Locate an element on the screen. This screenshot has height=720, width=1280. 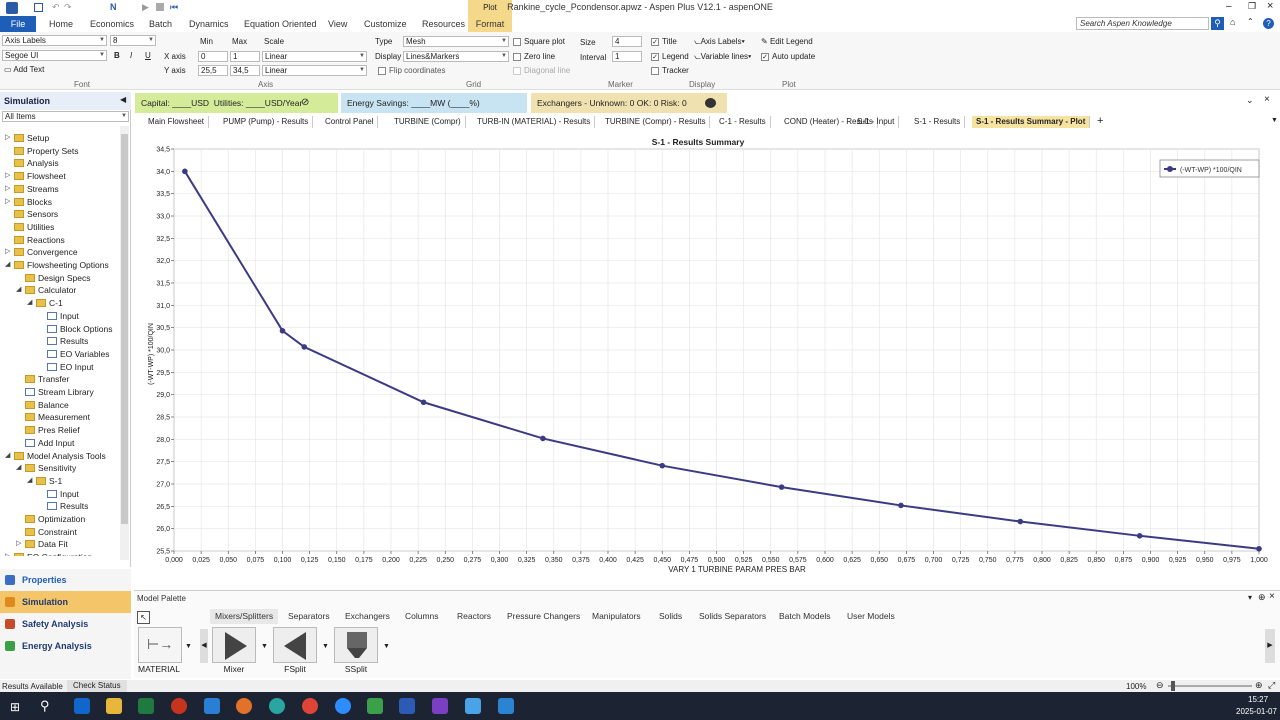
tab-mixers-splitters: Mixers/Splitters is located at coordinates (244, 616).